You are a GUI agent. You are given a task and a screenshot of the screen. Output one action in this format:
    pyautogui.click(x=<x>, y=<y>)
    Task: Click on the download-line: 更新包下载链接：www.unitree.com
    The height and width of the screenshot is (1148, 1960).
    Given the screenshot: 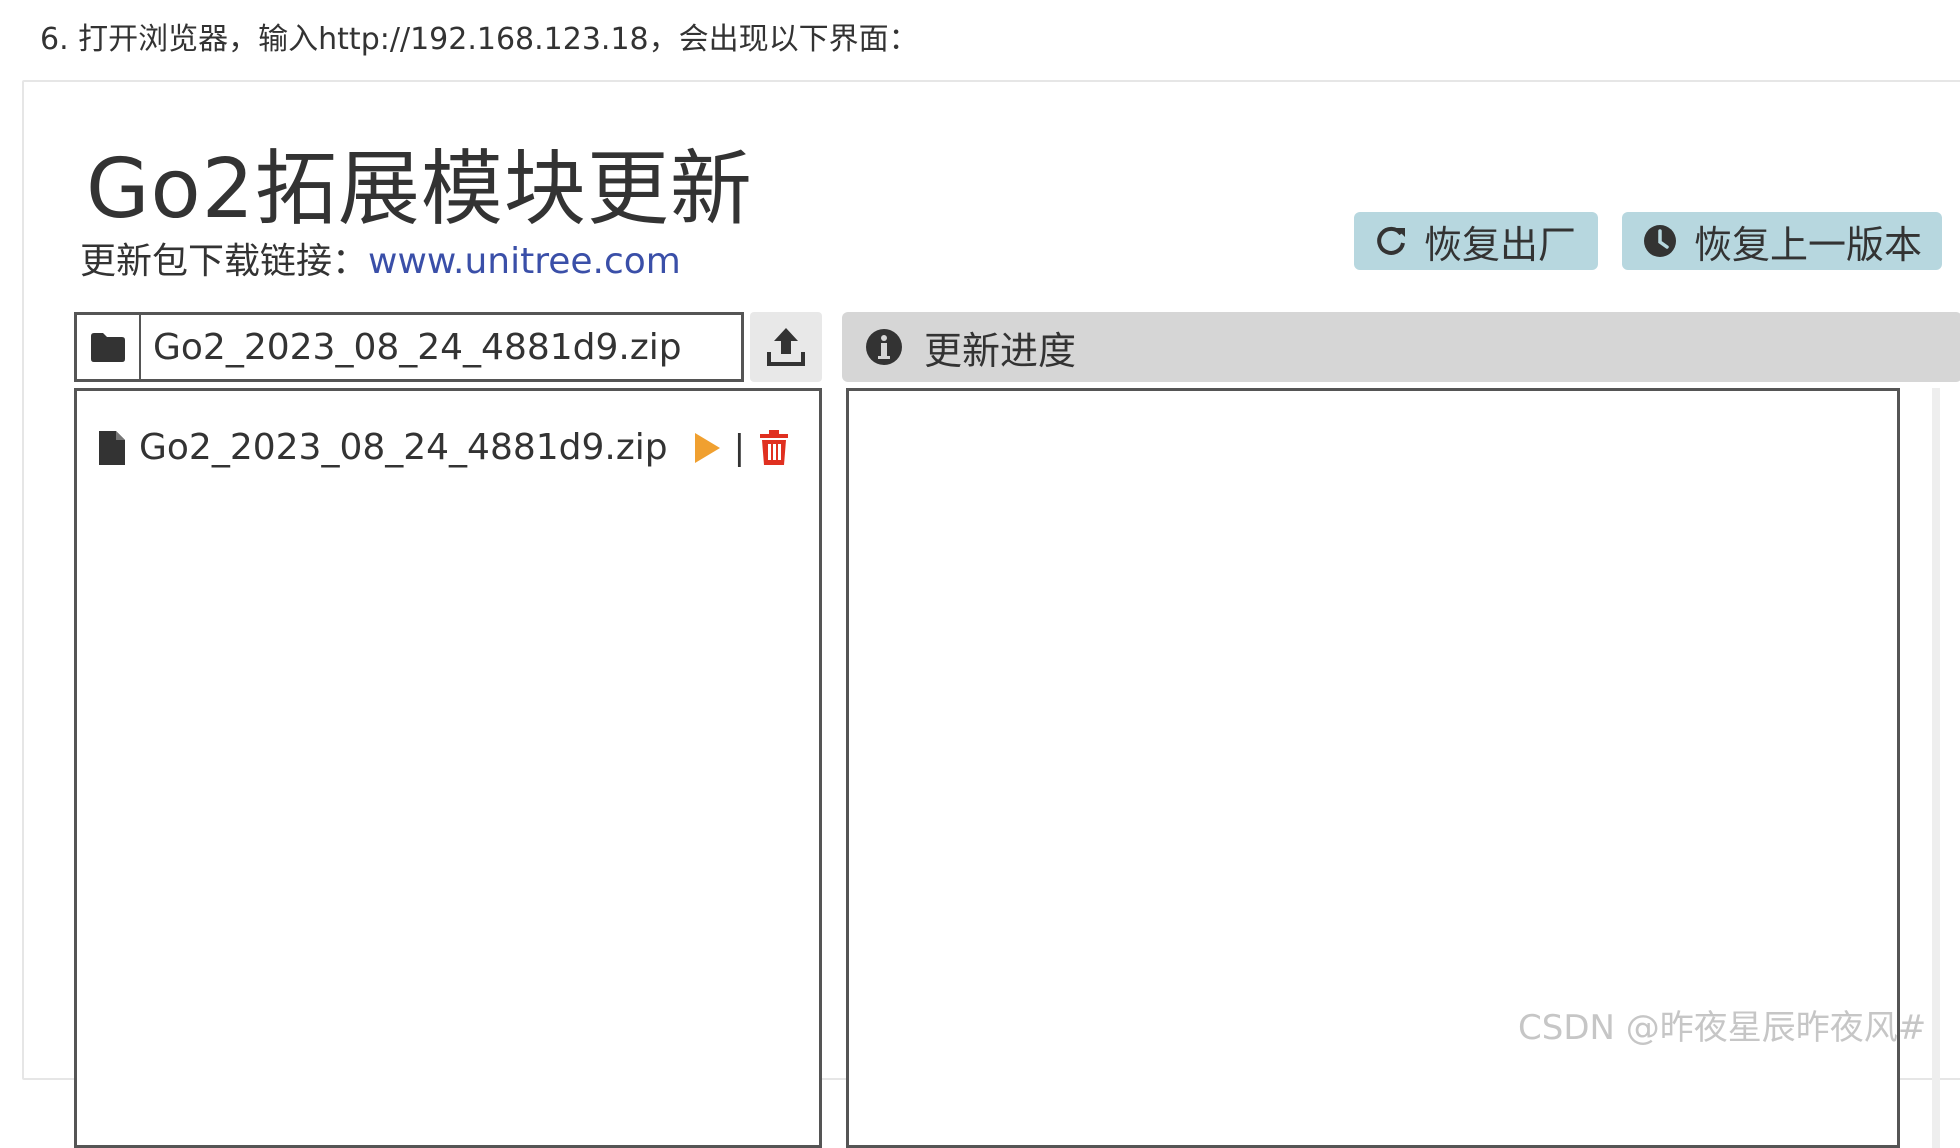 What is the action you would take?
    pyautogui.click(x=380, y=258)
    